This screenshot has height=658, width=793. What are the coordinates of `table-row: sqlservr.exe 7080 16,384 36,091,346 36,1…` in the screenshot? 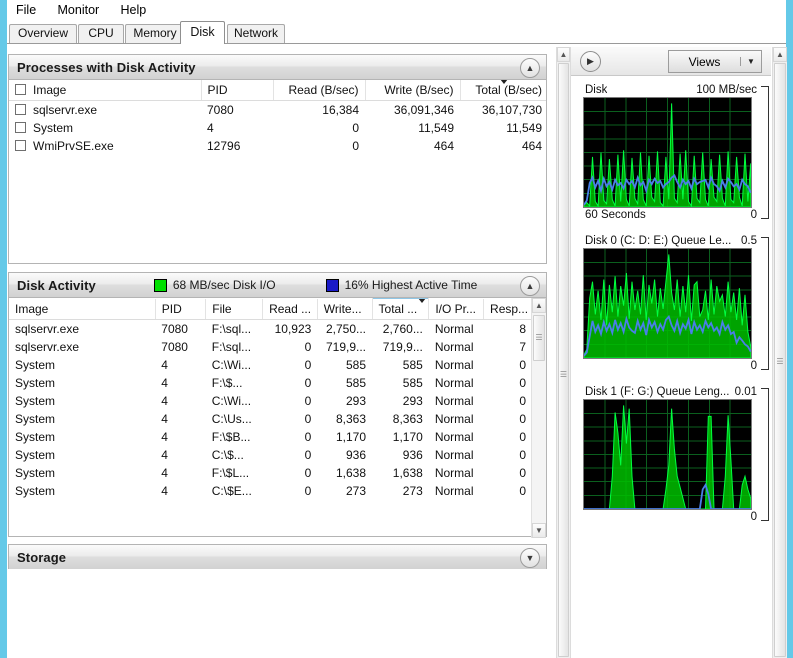 It's located at (277, 110).